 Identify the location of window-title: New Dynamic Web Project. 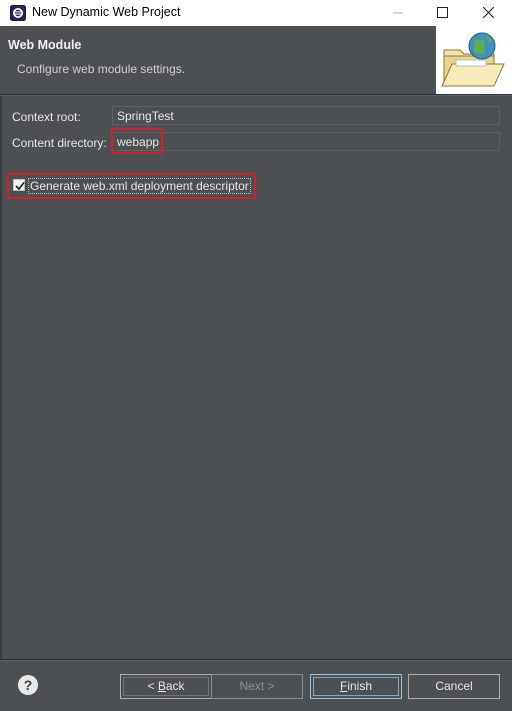
(106, 12).